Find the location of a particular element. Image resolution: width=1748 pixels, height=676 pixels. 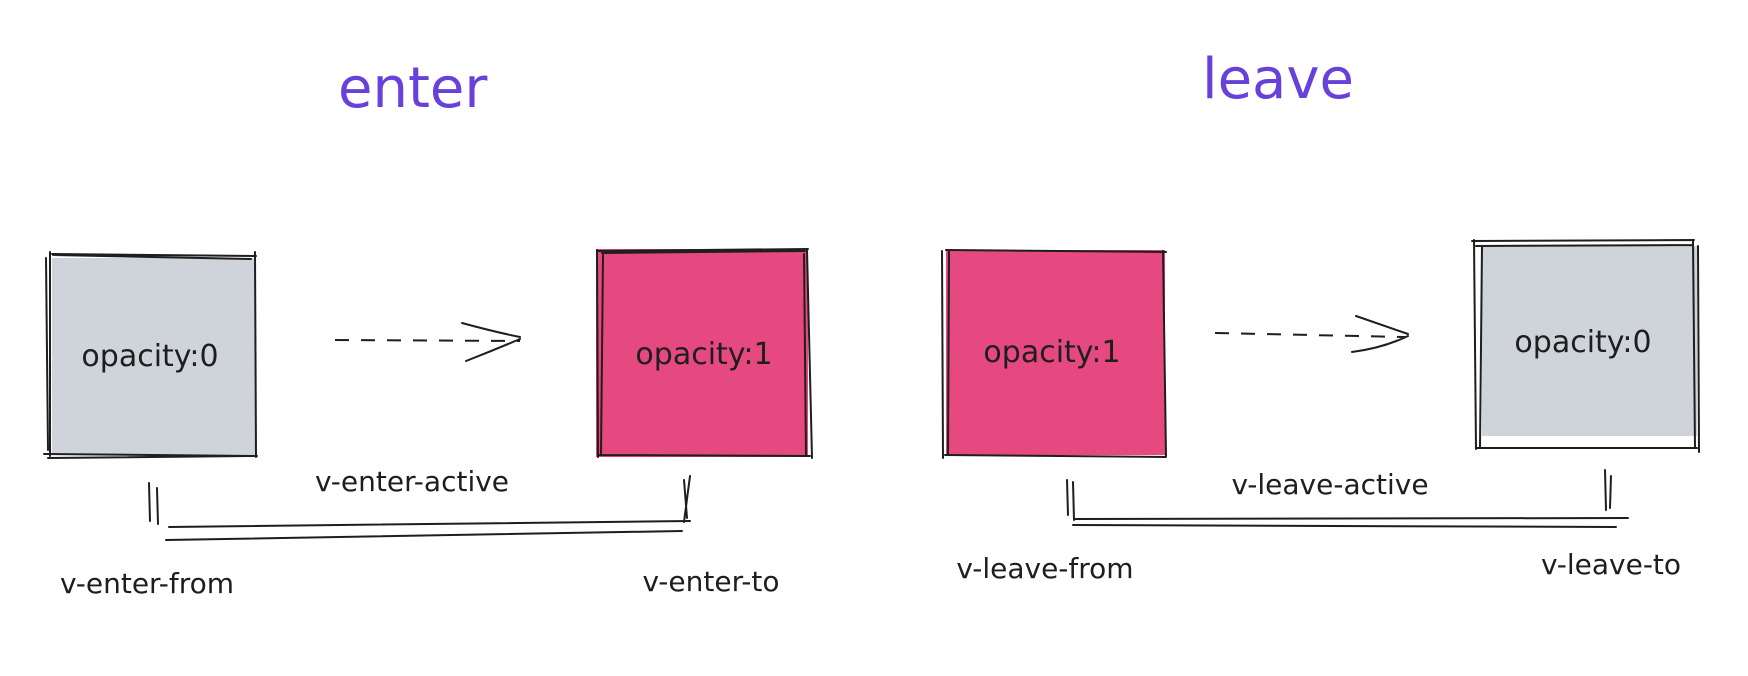

leave-active-label: v-leave-active is located at coordinates (1329, 484).